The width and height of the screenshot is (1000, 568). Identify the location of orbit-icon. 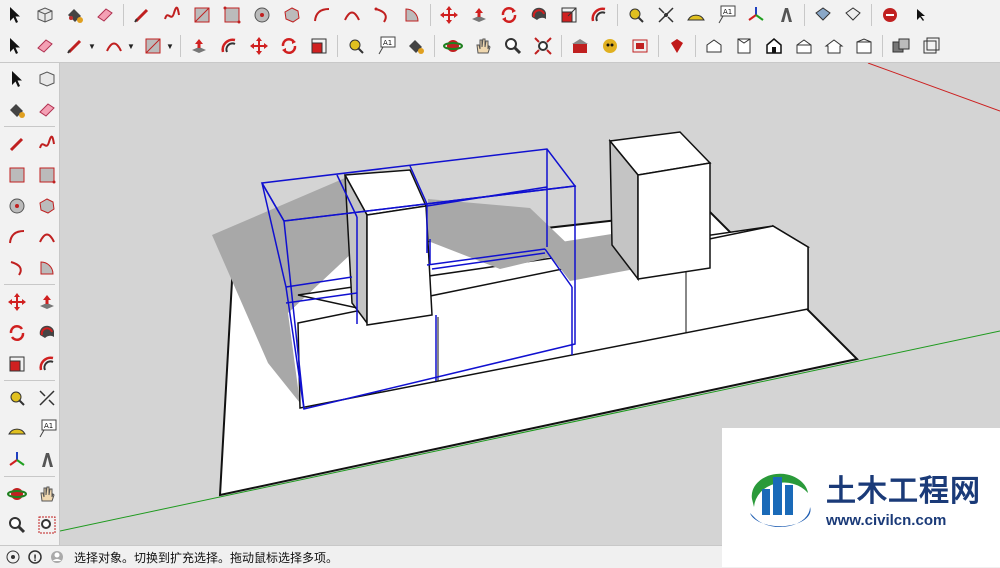
(453, 46).